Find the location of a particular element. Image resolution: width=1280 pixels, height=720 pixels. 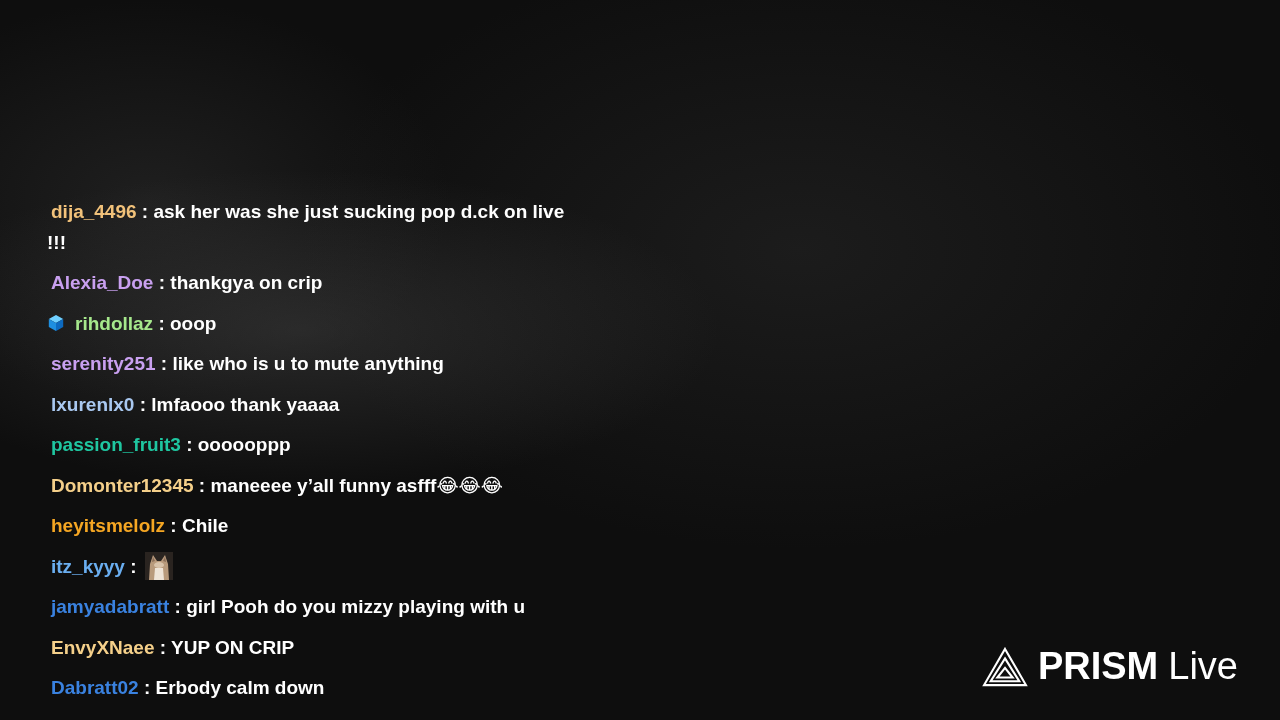

chat-message: dija_4496 : ask her was she just sucking pop d.ck on live !!! is located at coordinates (306, 227).